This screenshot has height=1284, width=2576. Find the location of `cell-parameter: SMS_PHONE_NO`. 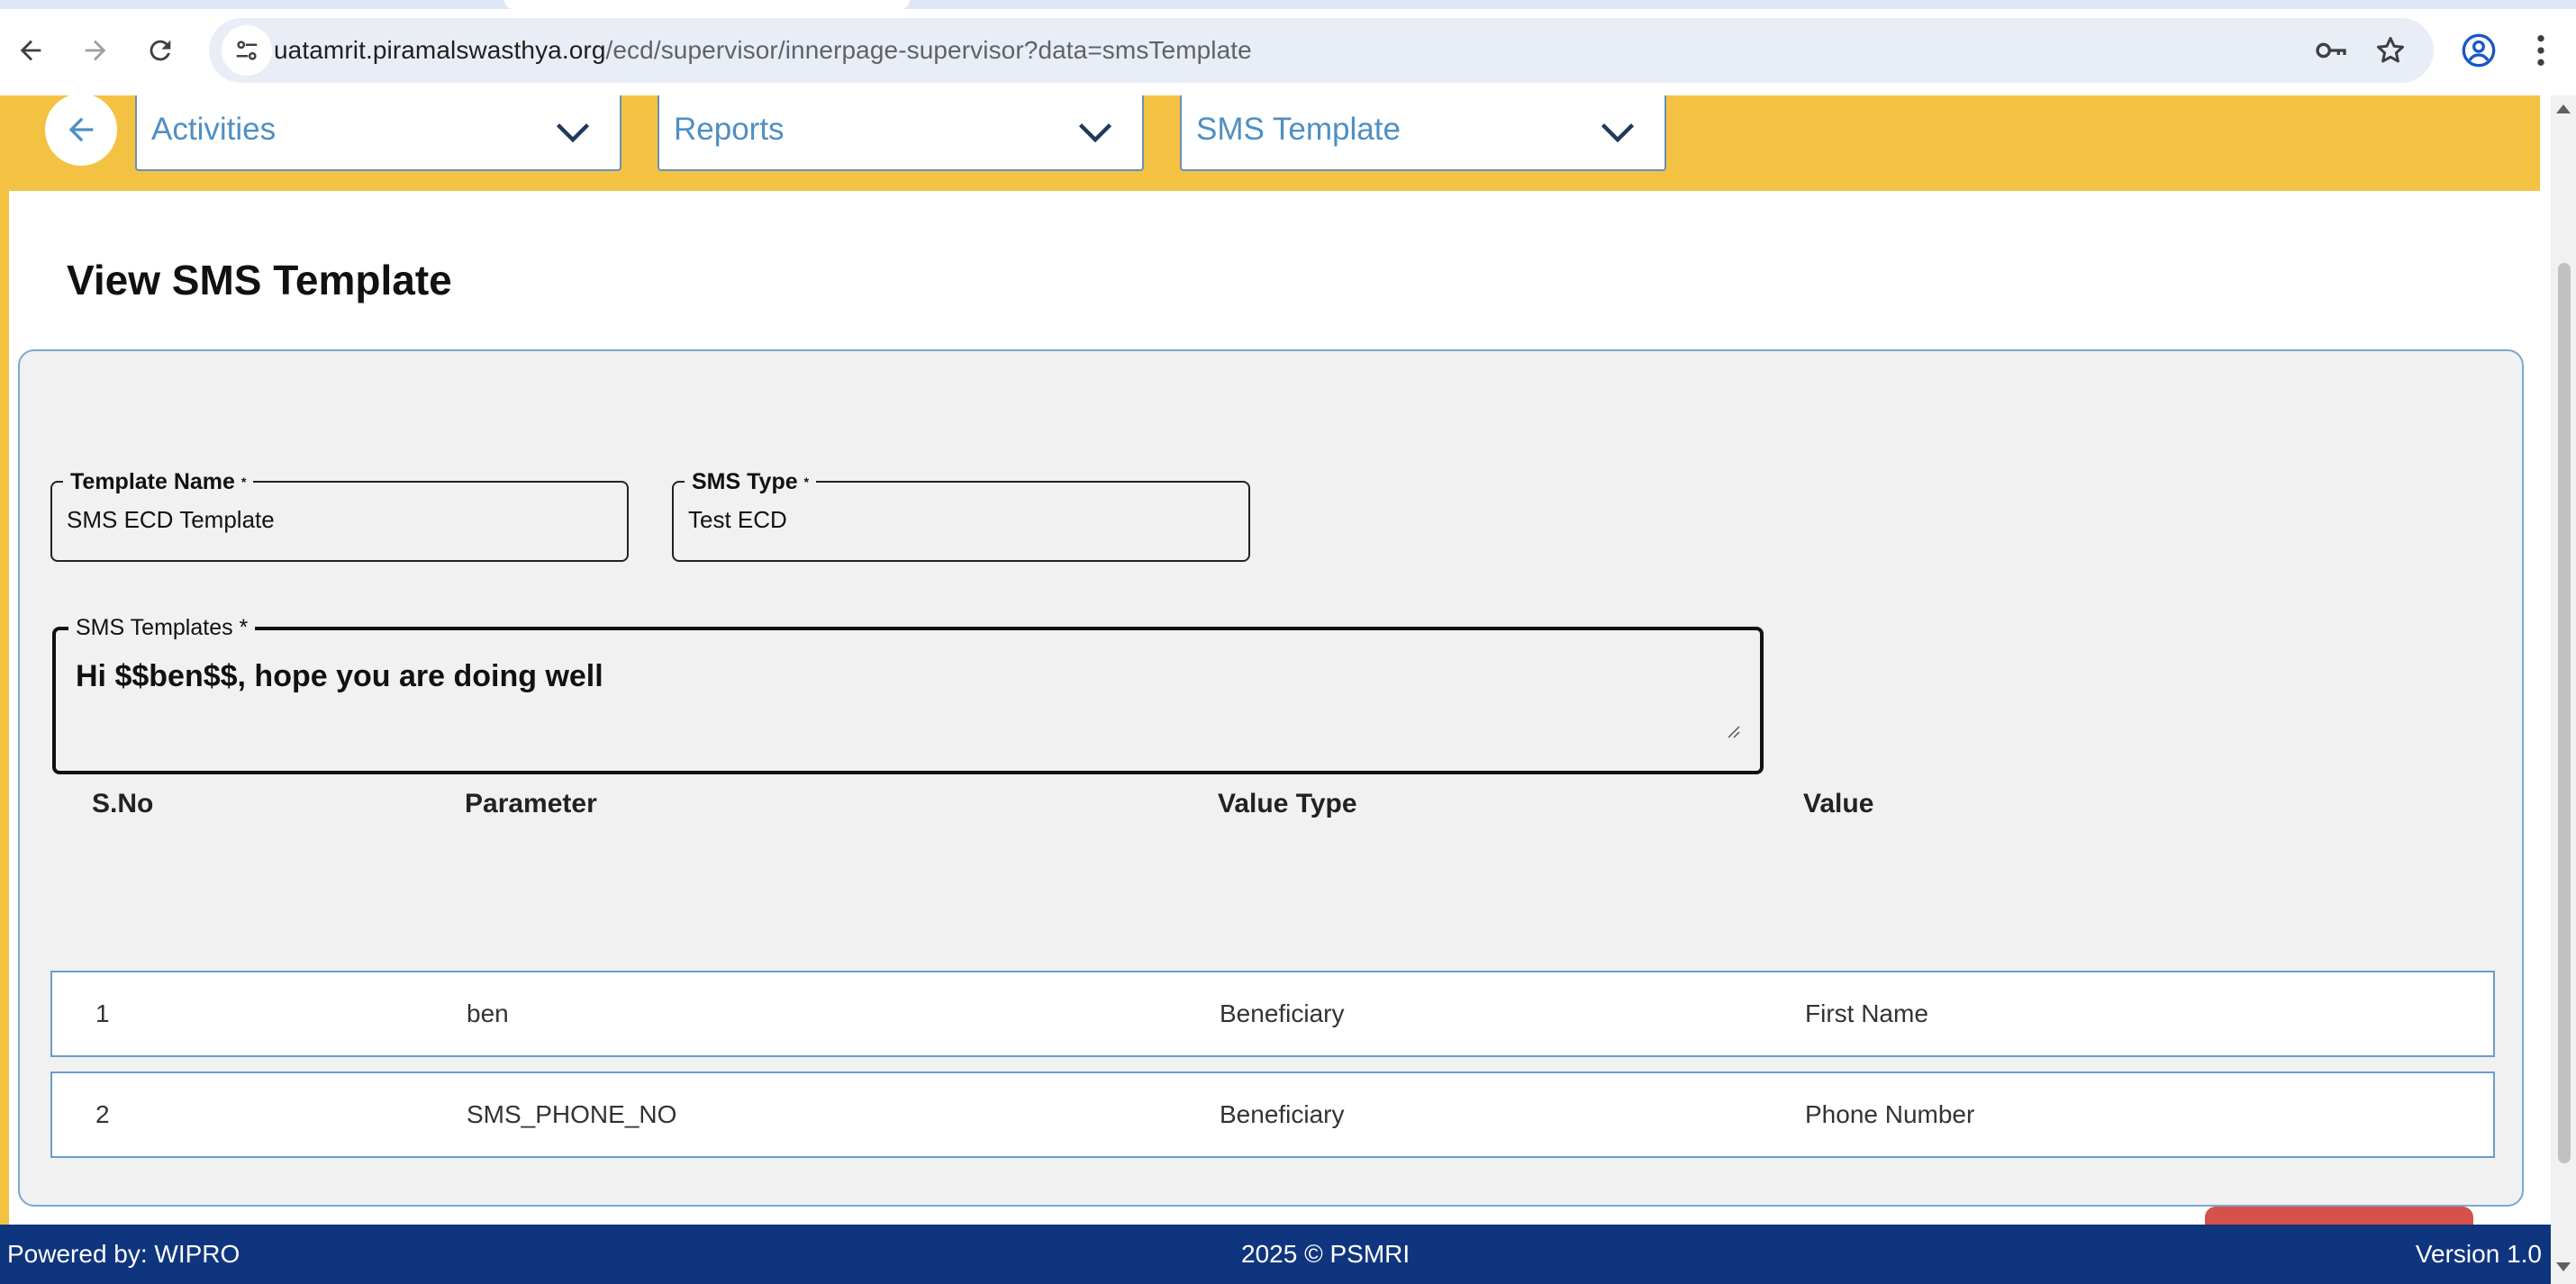

cell-parameter: SMS_PHONE_NO is located at coordinates (572, 1114).